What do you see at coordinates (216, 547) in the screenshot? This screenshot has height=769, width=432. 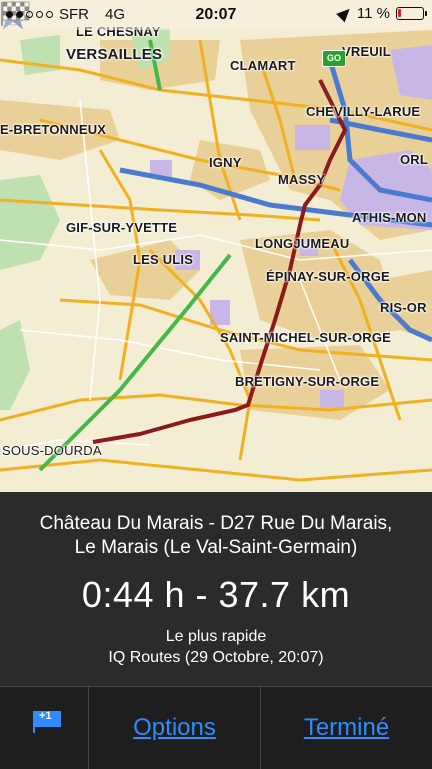 I see `destination-address-line2: Le Marais (Le Val-Saint-Germain)` at bounding box center [216, 547].